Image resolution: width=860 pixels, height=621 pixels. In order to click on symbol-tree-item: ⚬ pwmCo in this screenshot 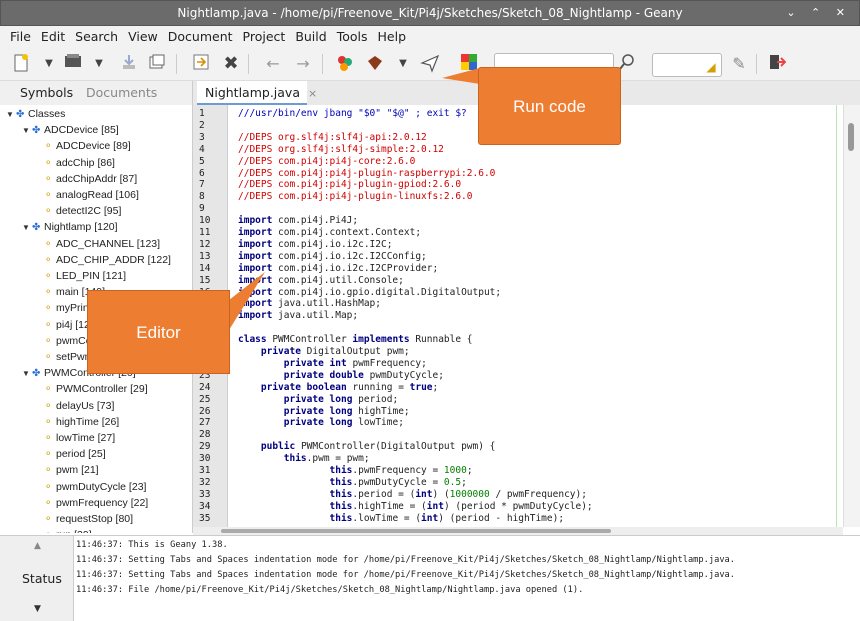, I will do `click(68, 341)`.